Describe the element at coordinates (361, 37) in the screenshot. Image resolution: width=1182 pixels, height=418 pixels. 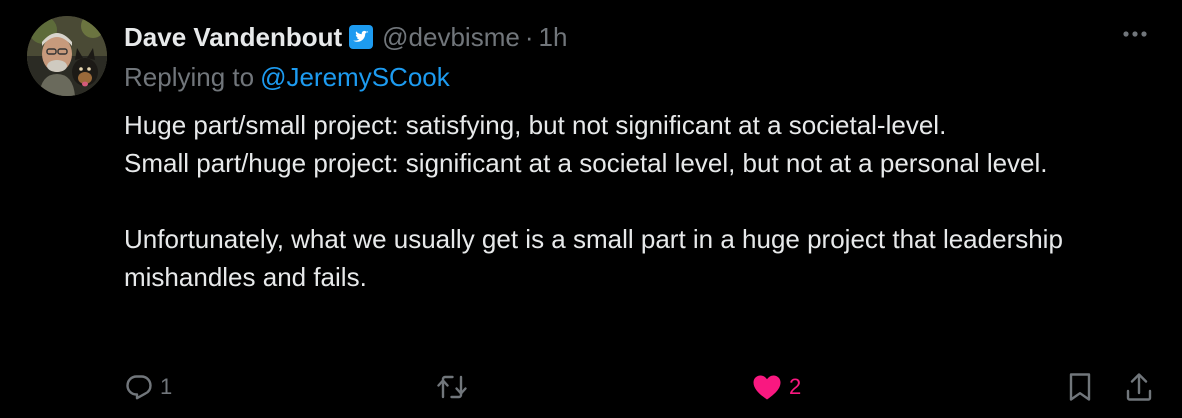
I see `verified-badge-icon` at that location.